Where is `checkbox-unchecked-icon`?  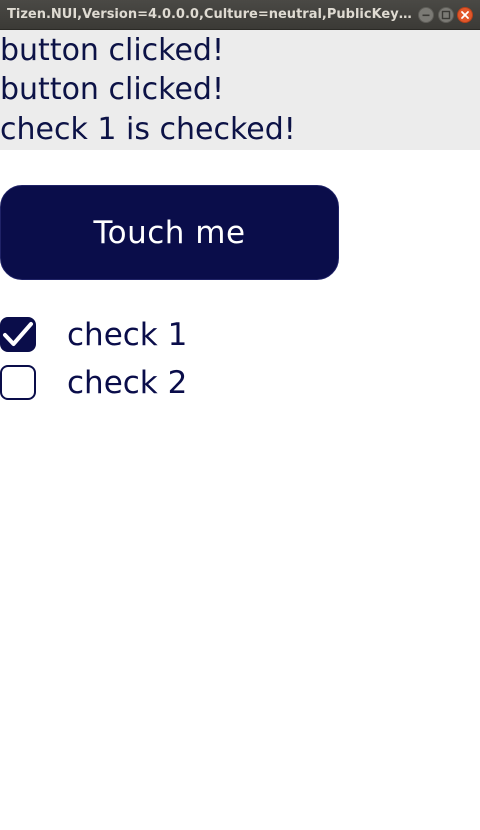
checkbox-unchecked-icon is located at coordinates (18, 382).